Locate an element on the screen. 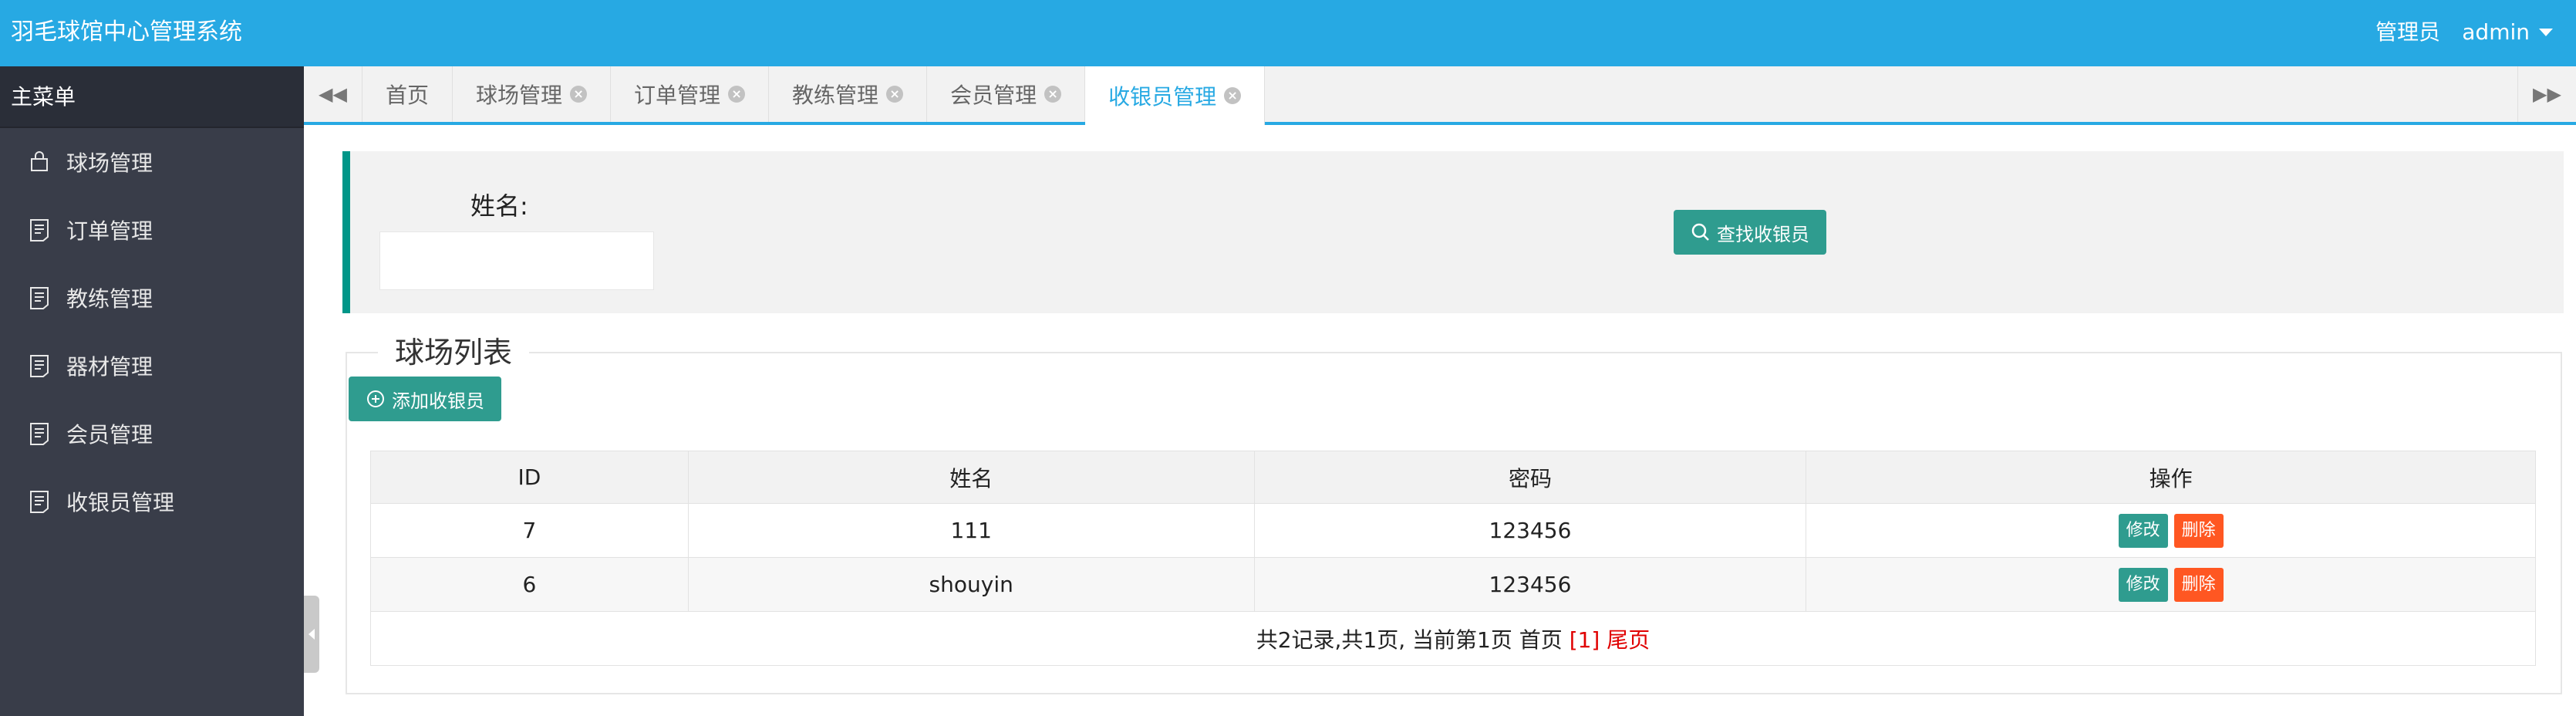 The height and width of the screenshot is (716, 2576). tab-label: 收银员管理 is located at coordinates (1162, 97).